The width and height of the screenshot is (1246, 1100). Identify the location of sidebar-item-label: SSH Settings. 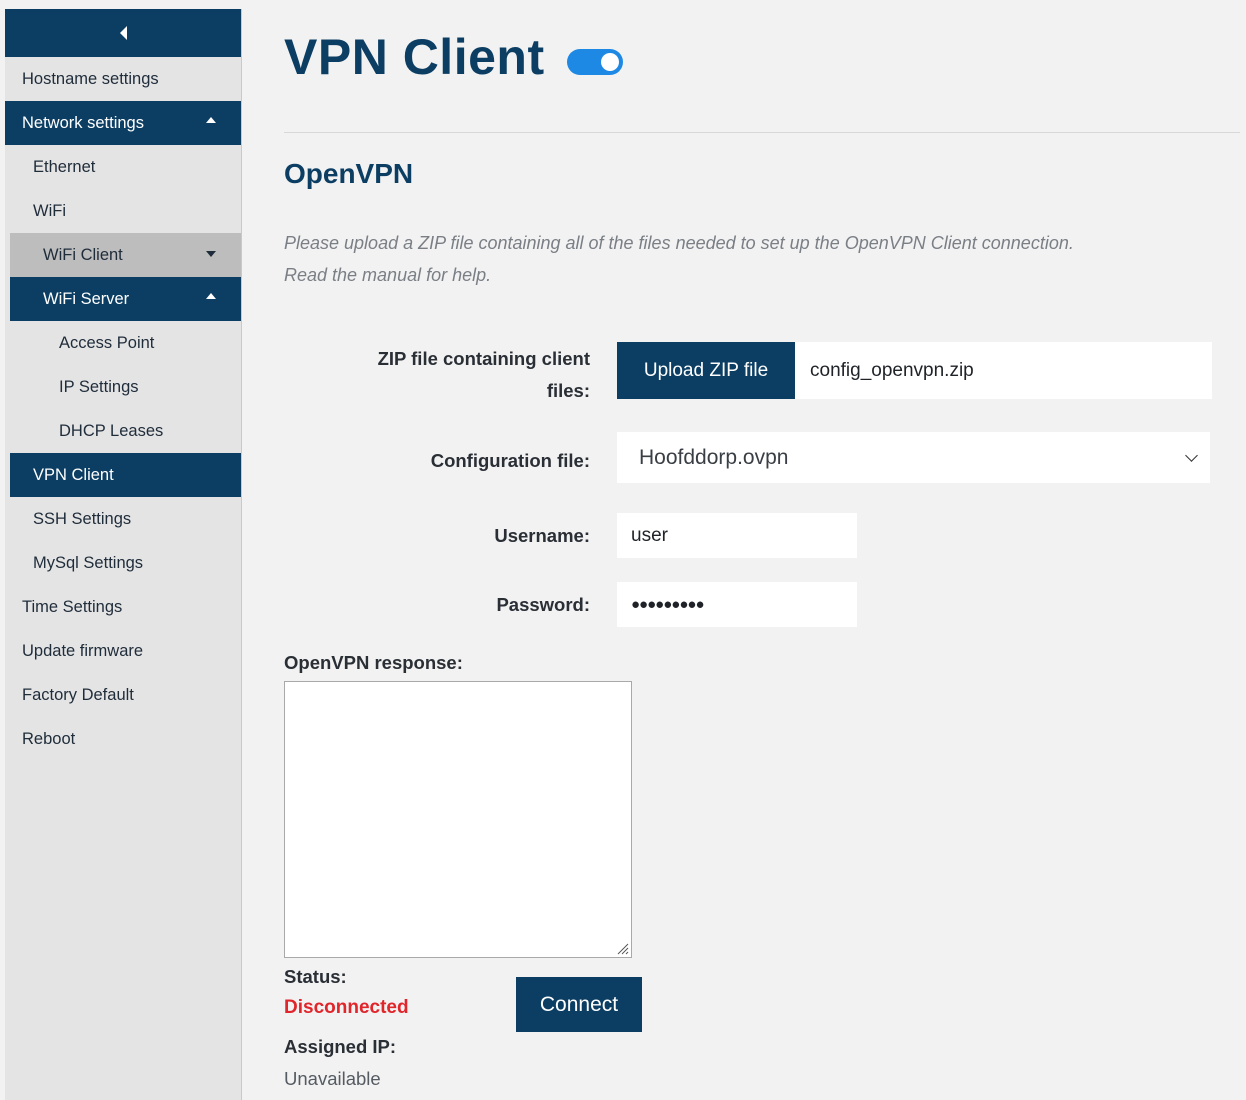
(82, 518).